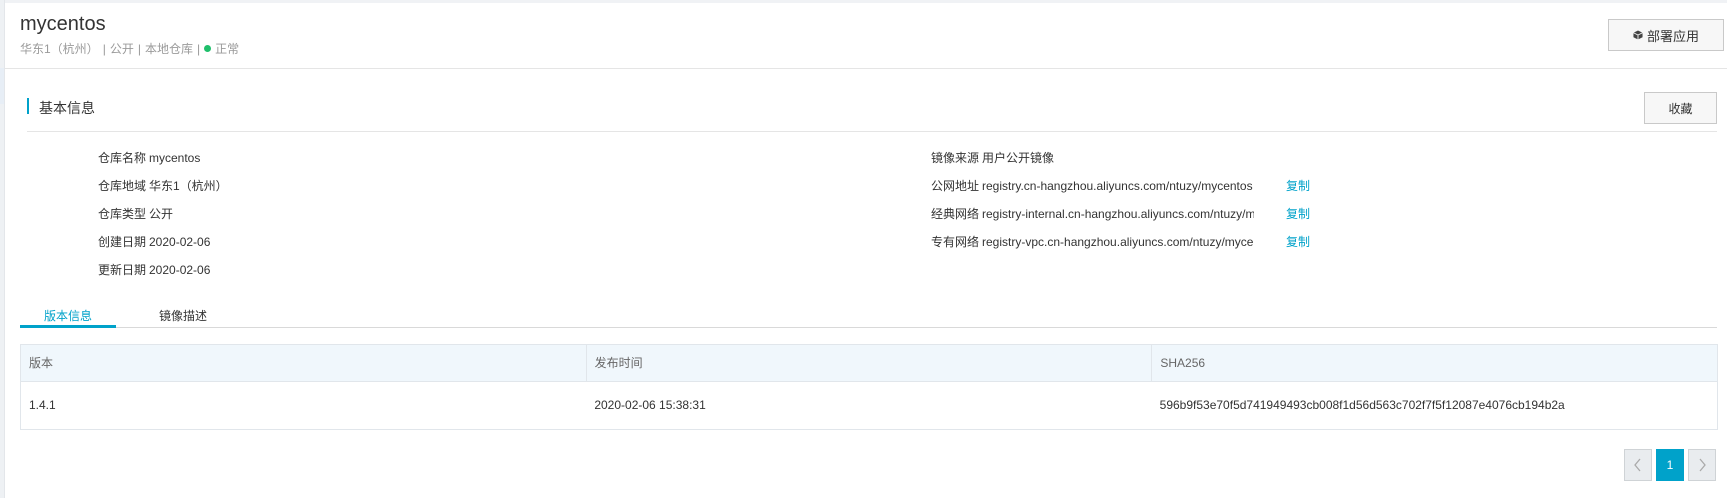  Describe the element at coordinates (68, 317) in the screenshot. I see `tab-version-info: 版本信息` at that location.